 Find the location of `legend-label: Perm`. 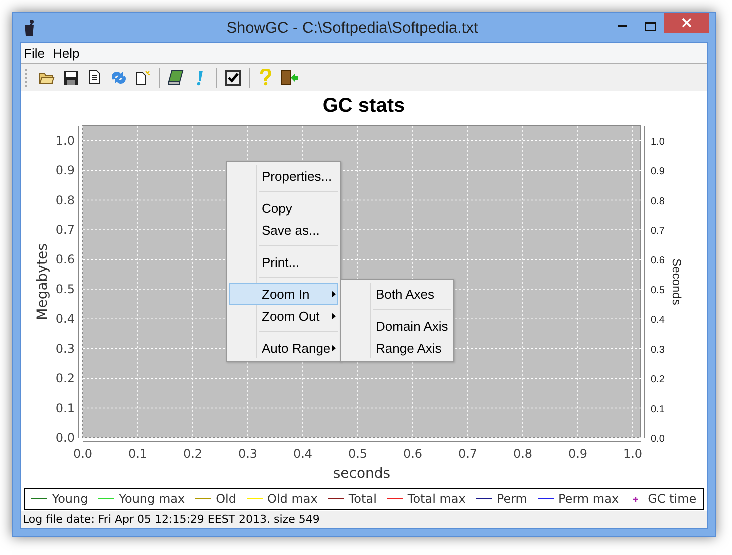

legend-label: Perm is located at coordinates (512, 499).